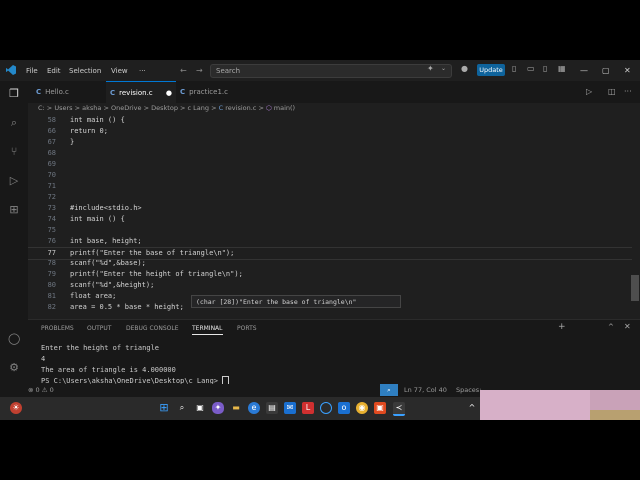 The width and height of the screenshot is (640, 480). What do you see at coordinates (491, 70) in the screenshot?
I see `update-button: Update` at bounding box center [491, 70].